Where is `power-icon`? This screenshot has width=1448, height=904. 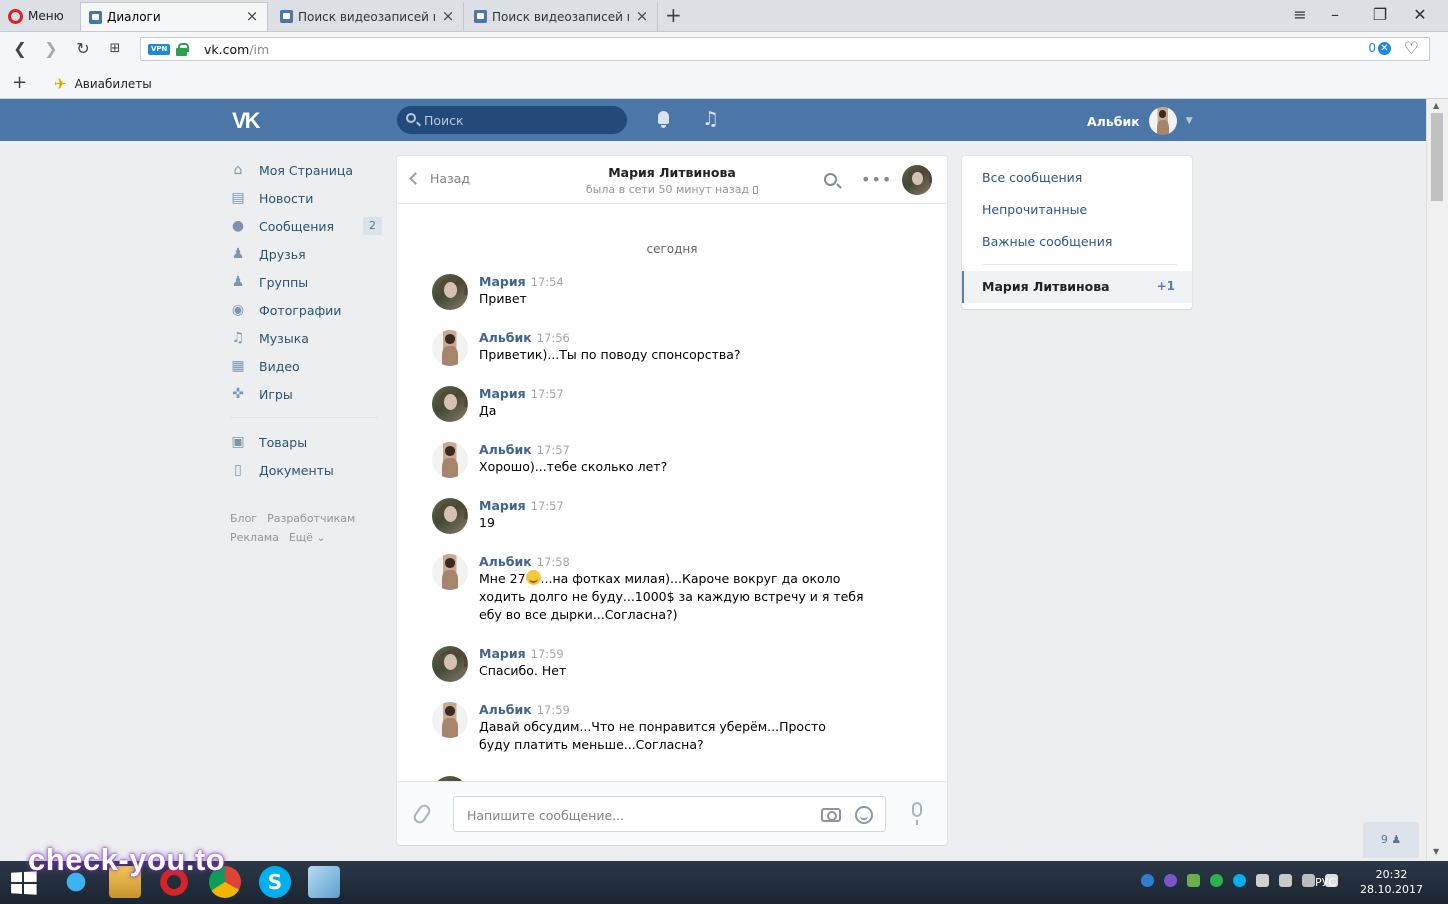 power-icon is located at coordinates (1308, 880).